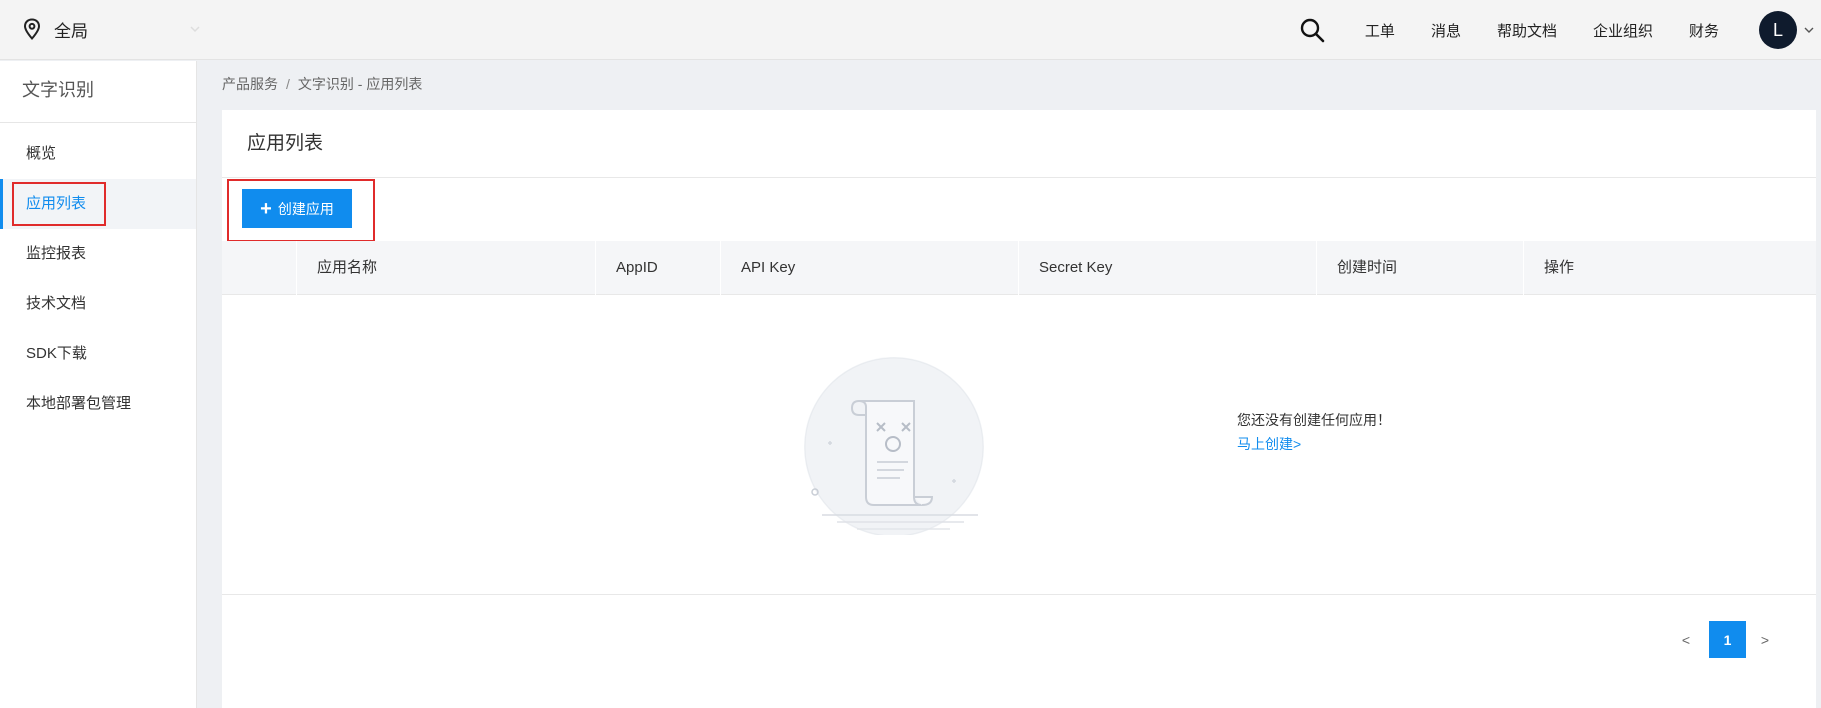  What do you see at coordinates (259, 268) in the screenshot?
I see `column-checkbox` at bounding box center [259, 268].